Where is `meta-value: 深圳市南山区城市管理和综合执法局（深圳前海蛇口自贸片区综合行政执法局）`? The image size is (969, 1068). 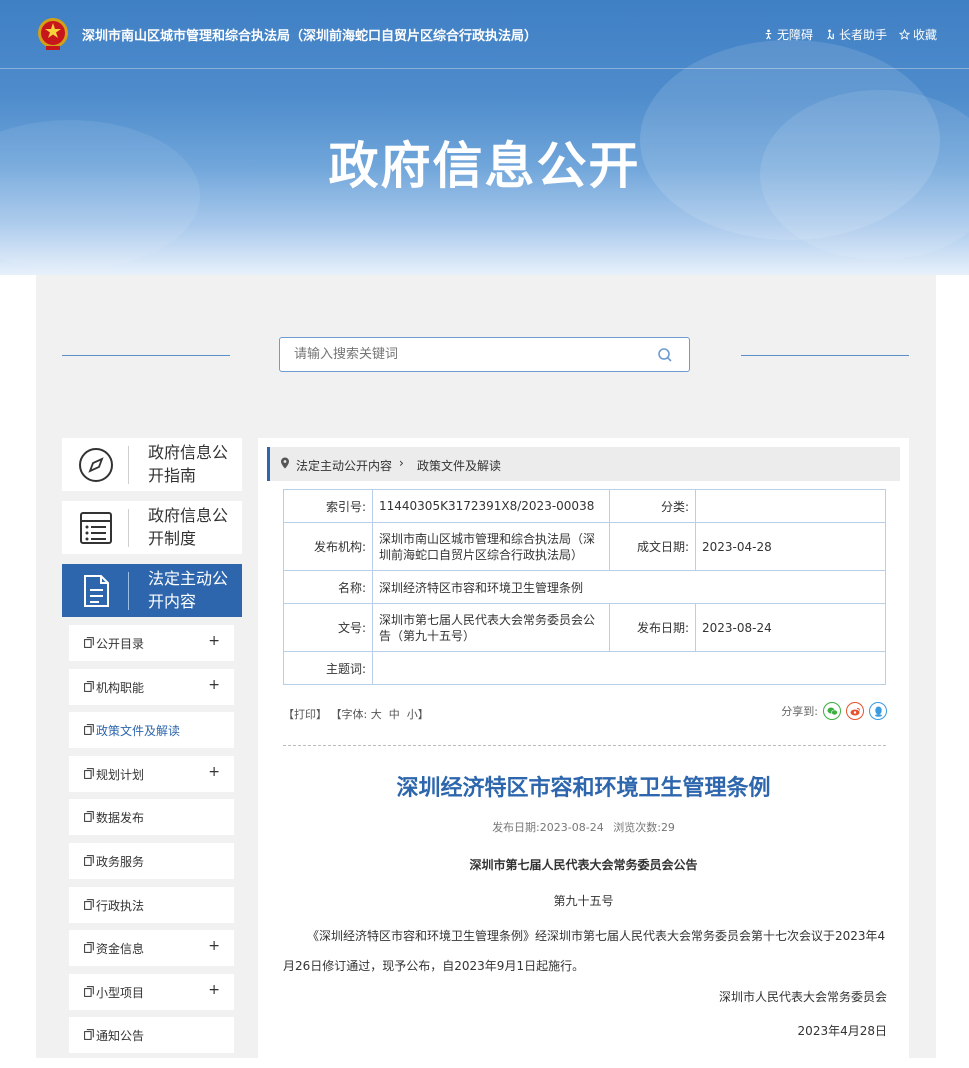 meta-value: 深圳市南山区城市管理和综合执法局（深圳前海蛇口自贸片区综合行政执法局） is located at coordinates (491, 546).